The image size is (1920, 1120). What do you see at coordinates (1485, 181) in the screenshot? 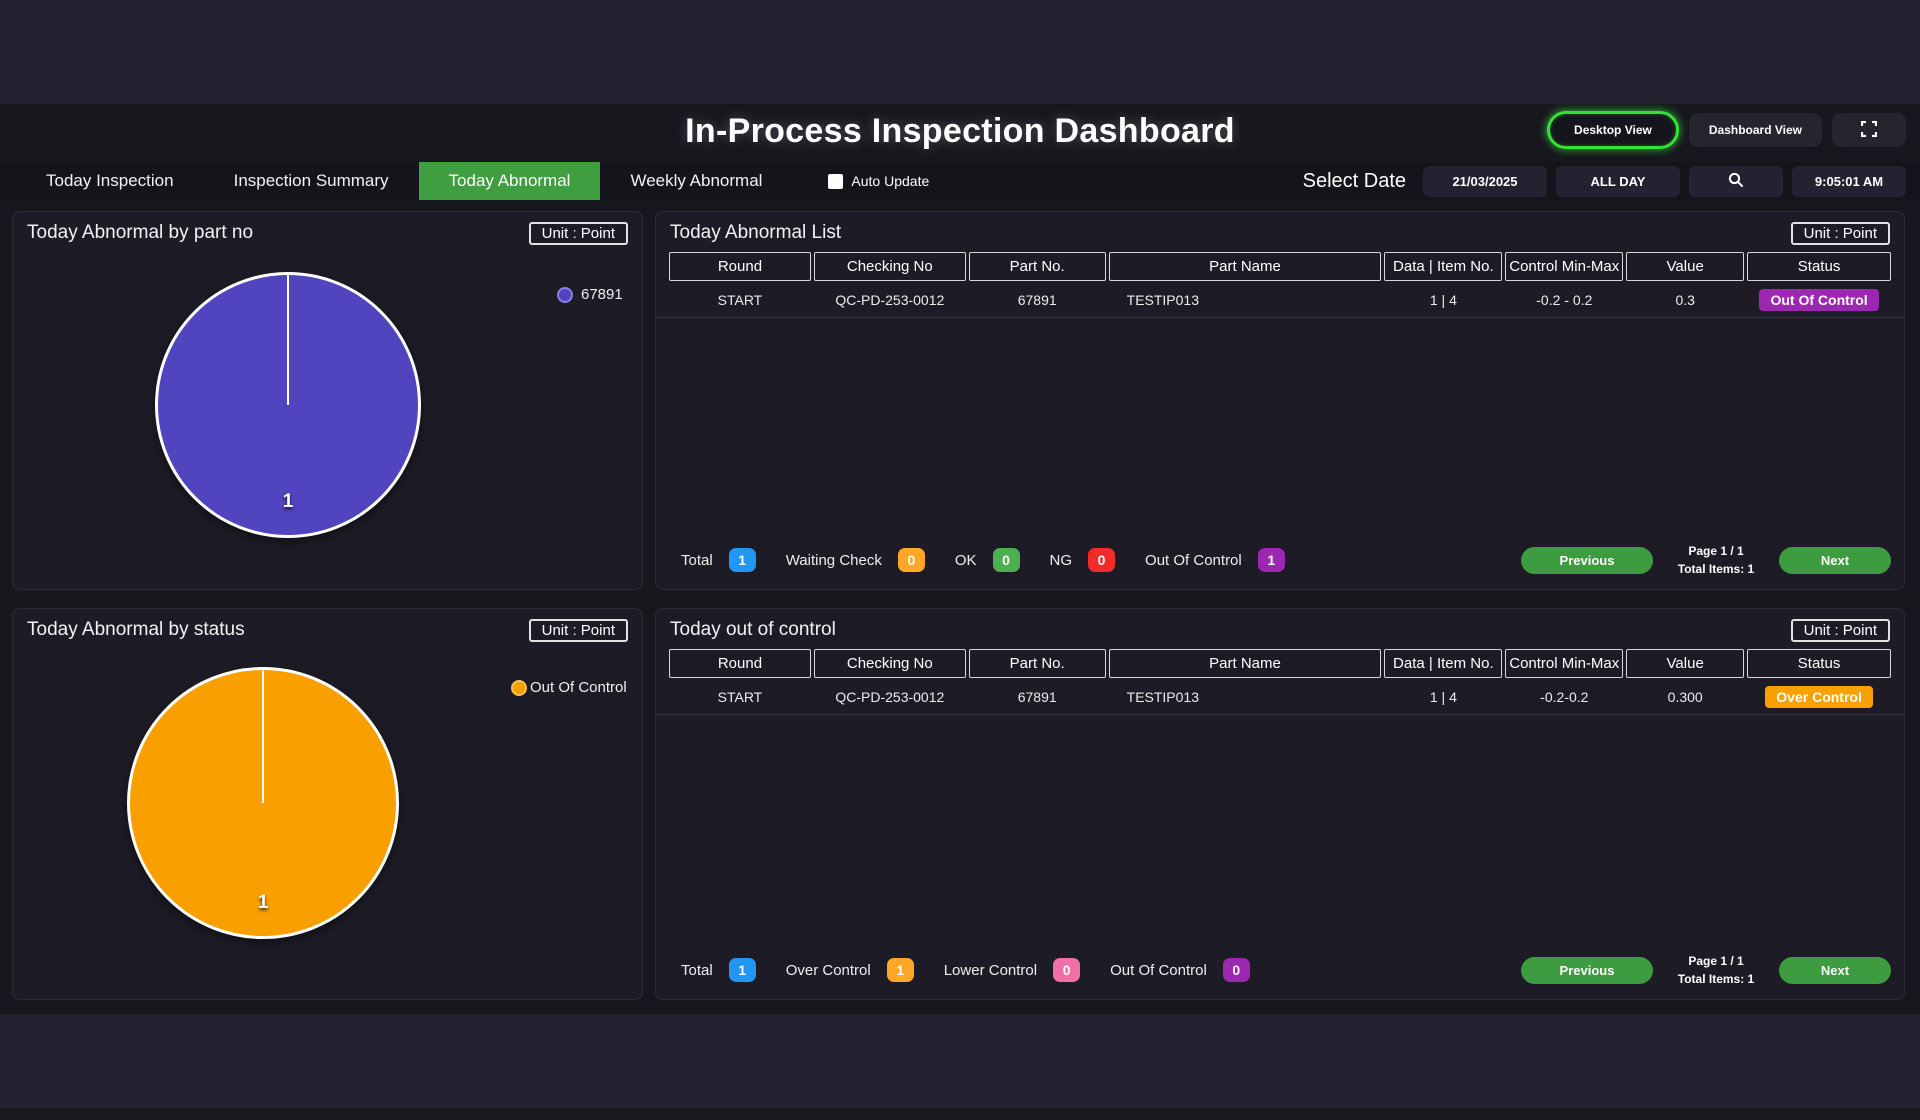
I see `date-picker: 21/03/2025` at bounding box center [1485, 181].